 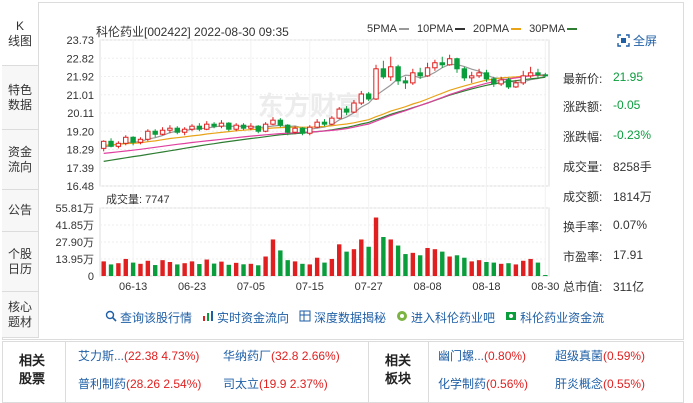 What do you see at coordinates (623, 196) in the screenshot?
I see `stat-row: 成交额: 1814万` at bounding box center [623, 196].